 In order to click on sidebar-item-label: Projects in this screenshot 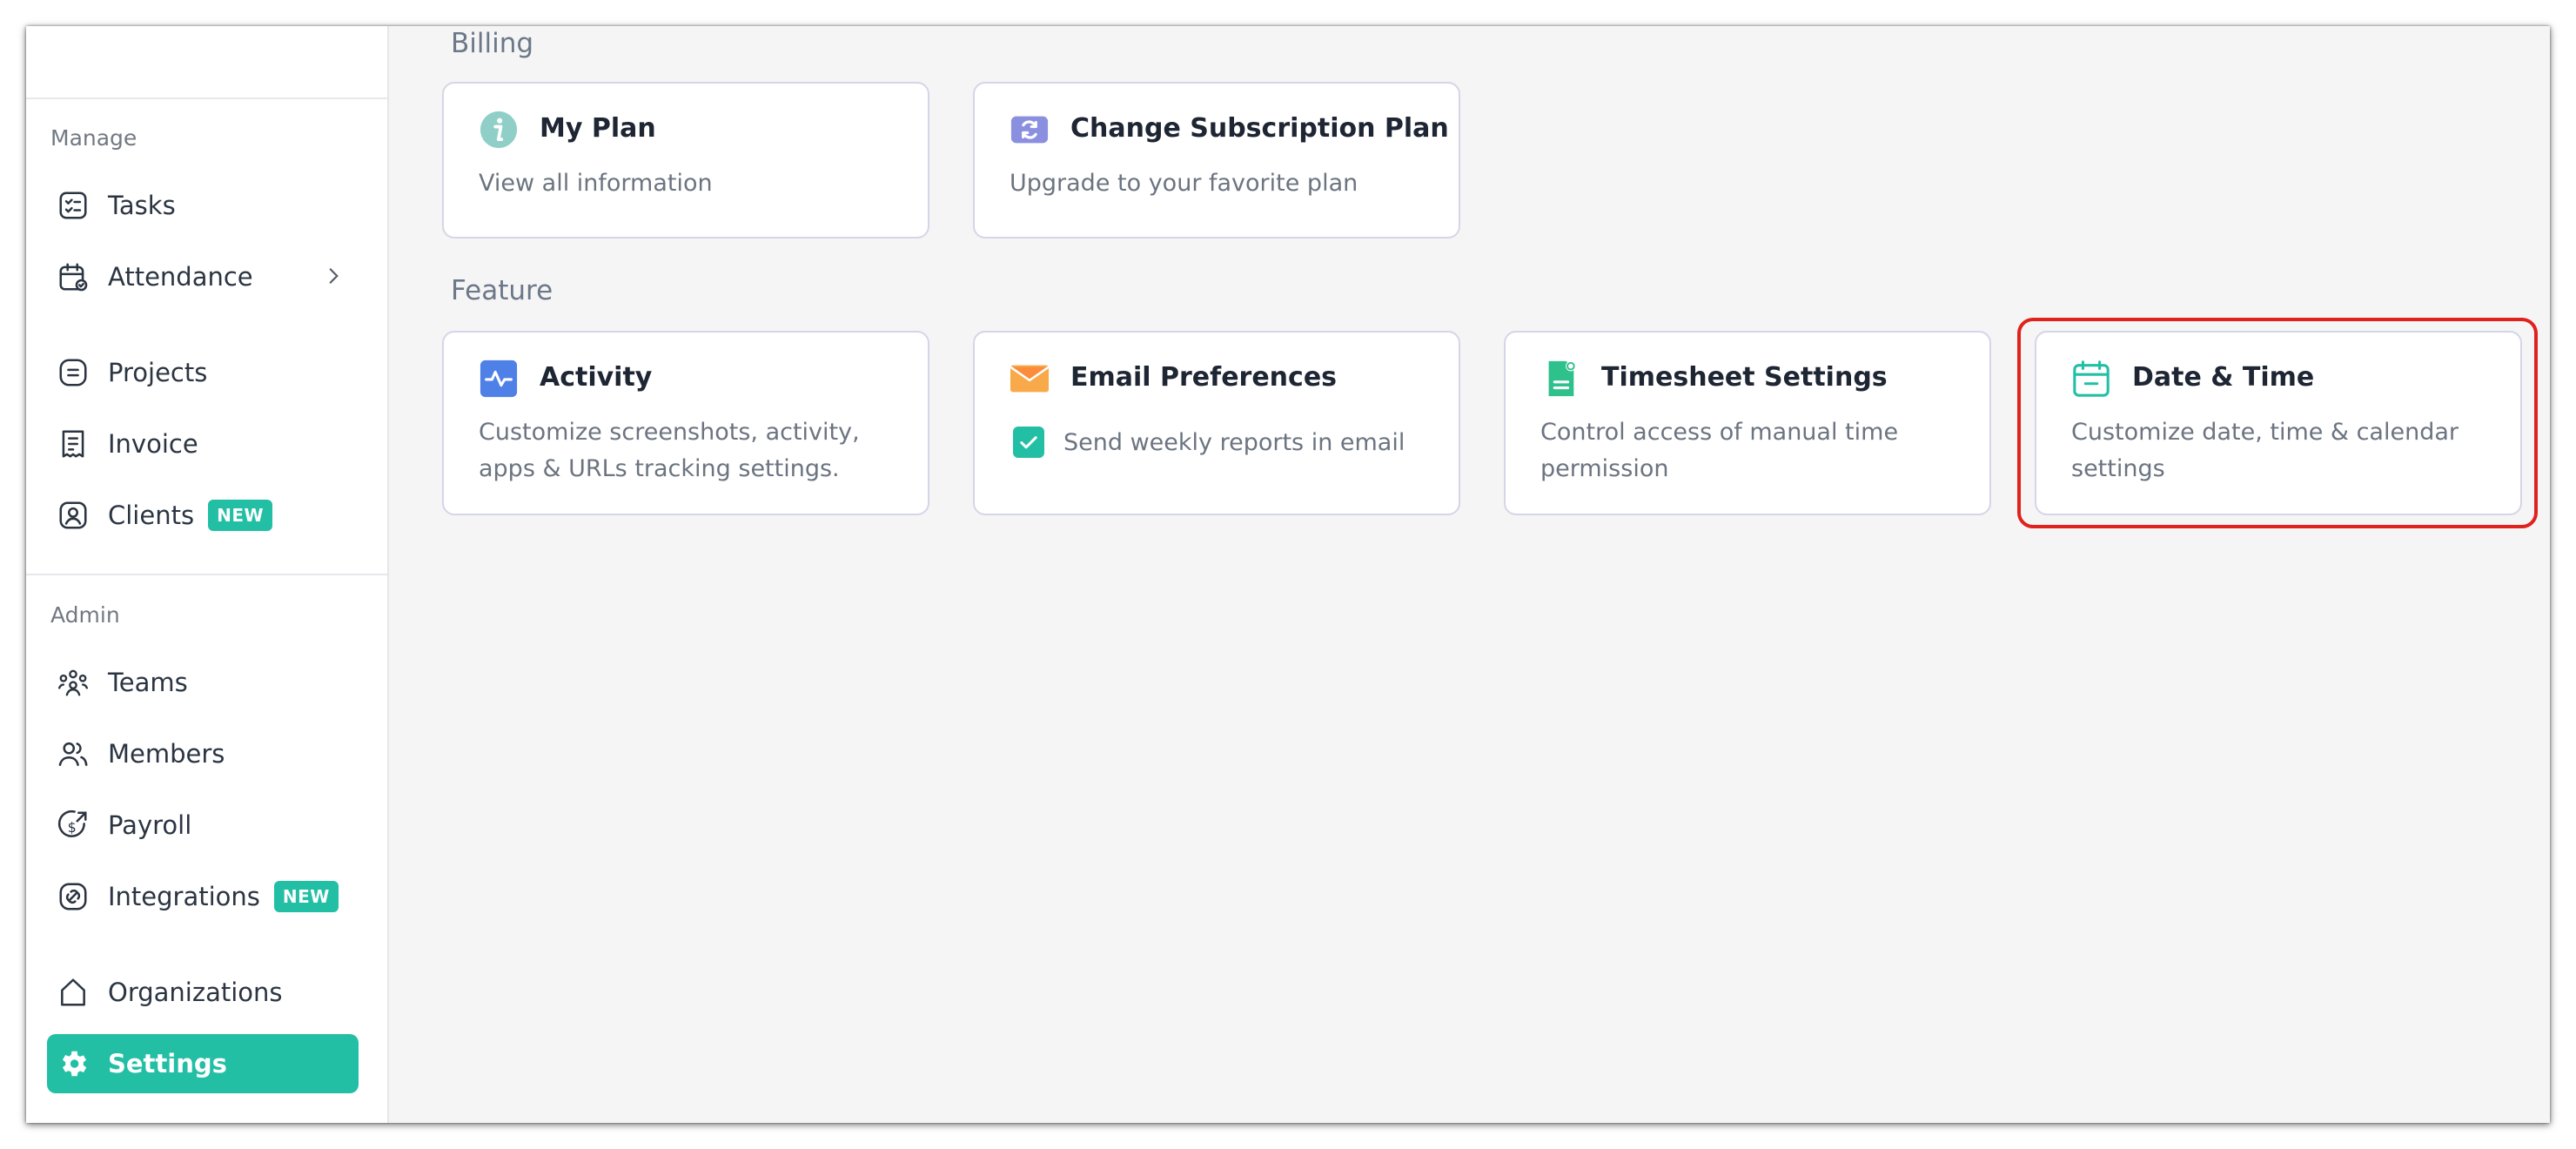, I will do `click(158, 372)`.